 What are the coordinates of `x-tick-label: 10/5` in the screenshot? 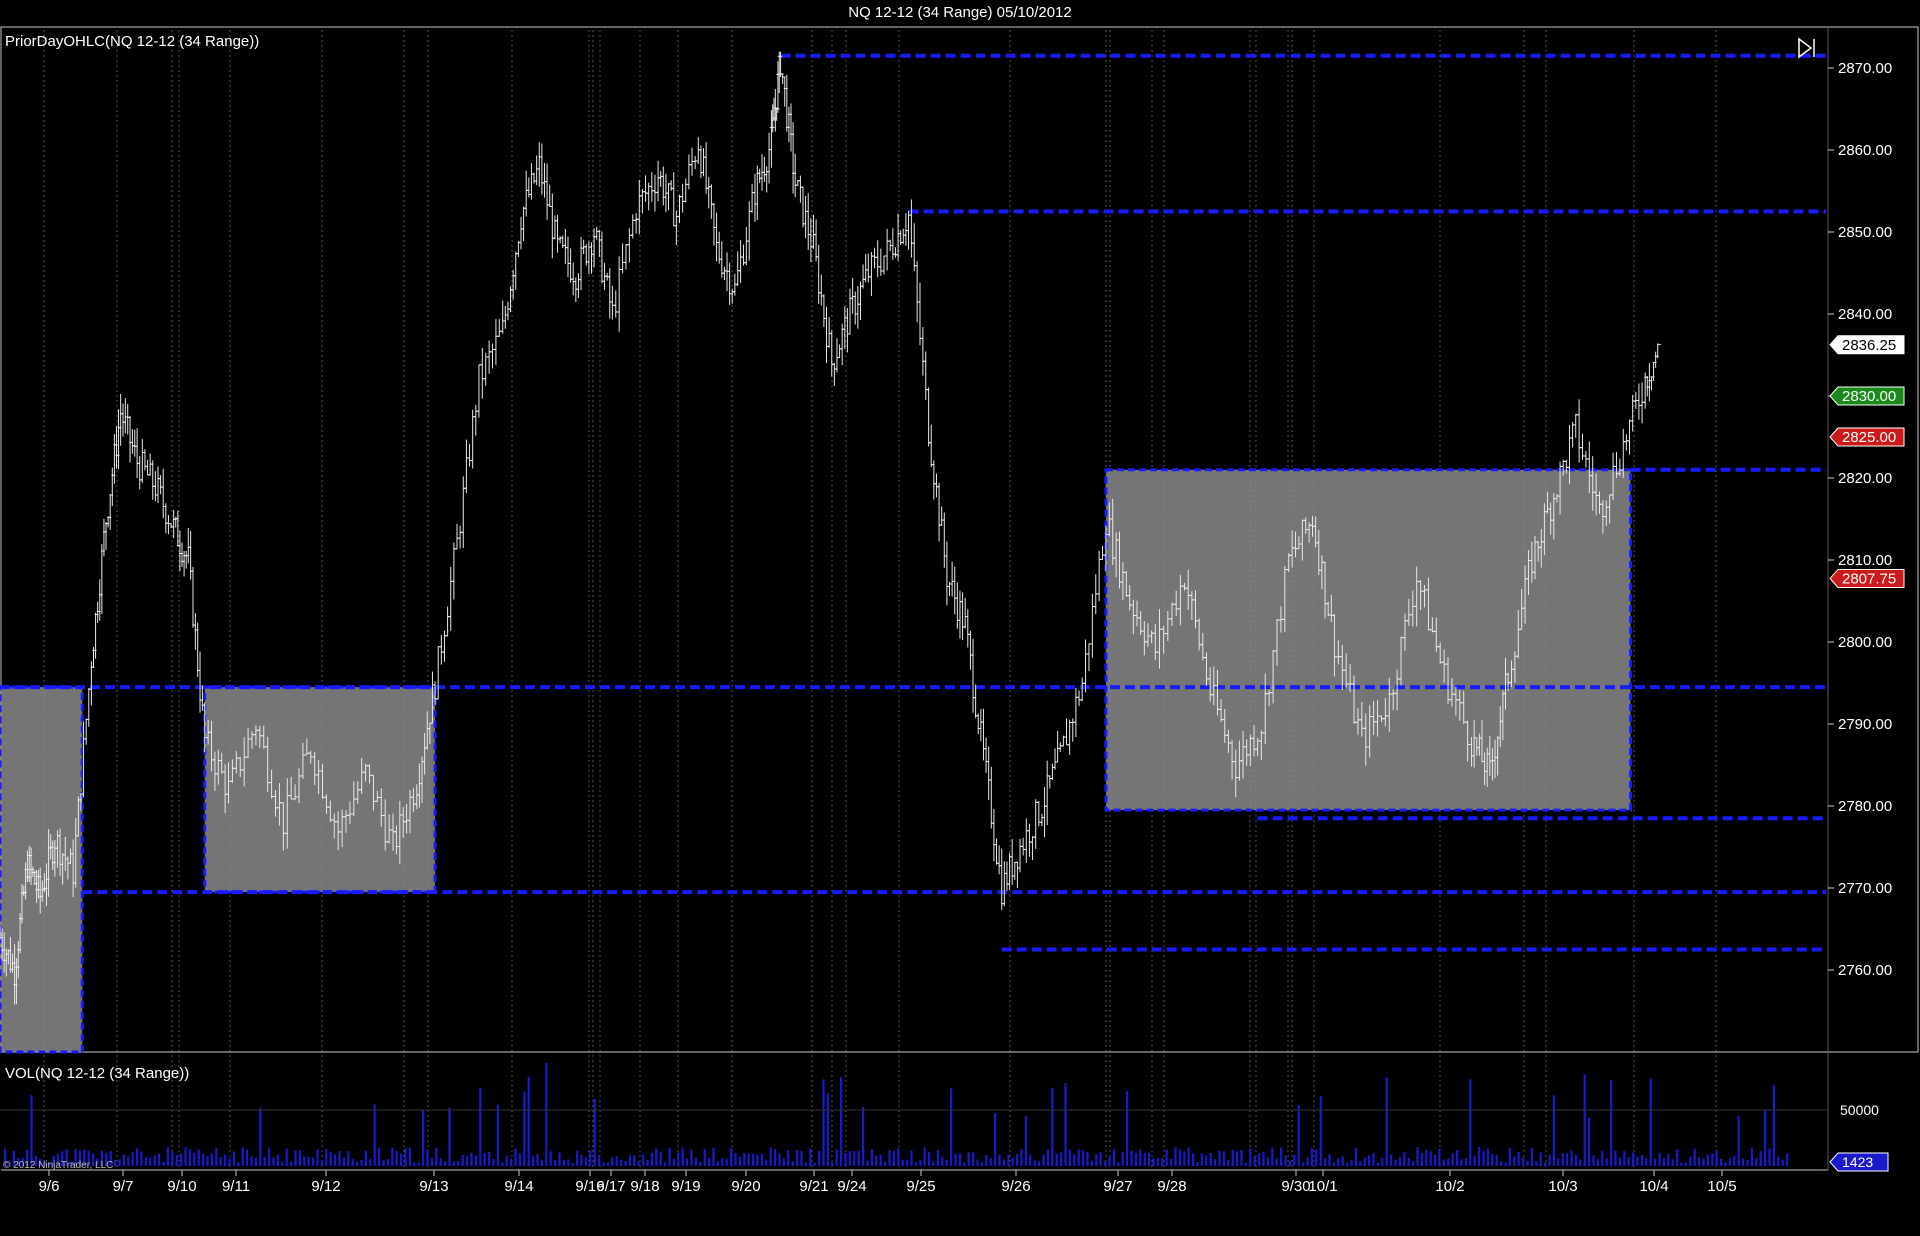 It's located at (1721, 1186).